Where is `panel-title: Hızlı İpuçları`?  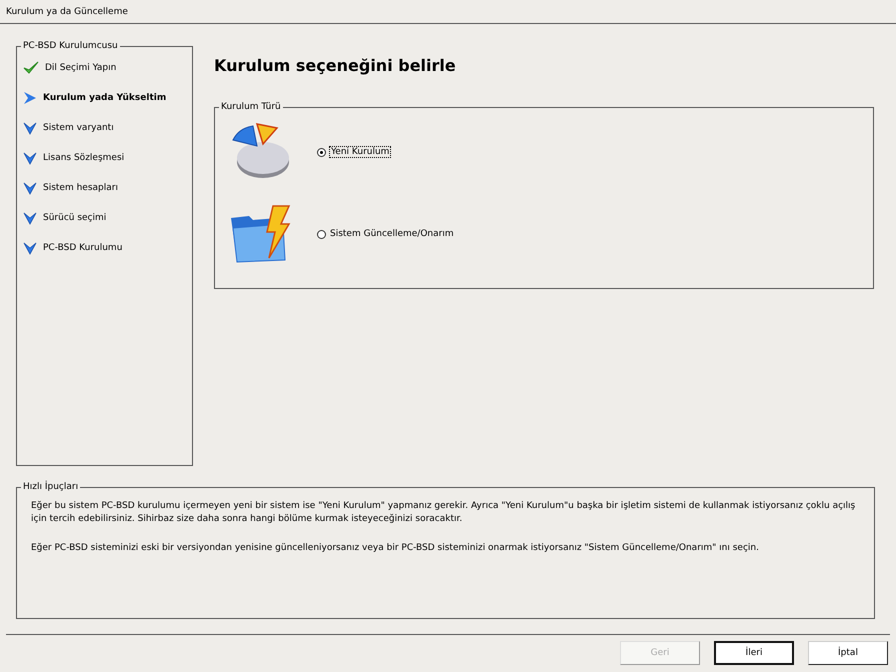
panel-title: Hızlı İpuçları is located at coordinates (50, 487).